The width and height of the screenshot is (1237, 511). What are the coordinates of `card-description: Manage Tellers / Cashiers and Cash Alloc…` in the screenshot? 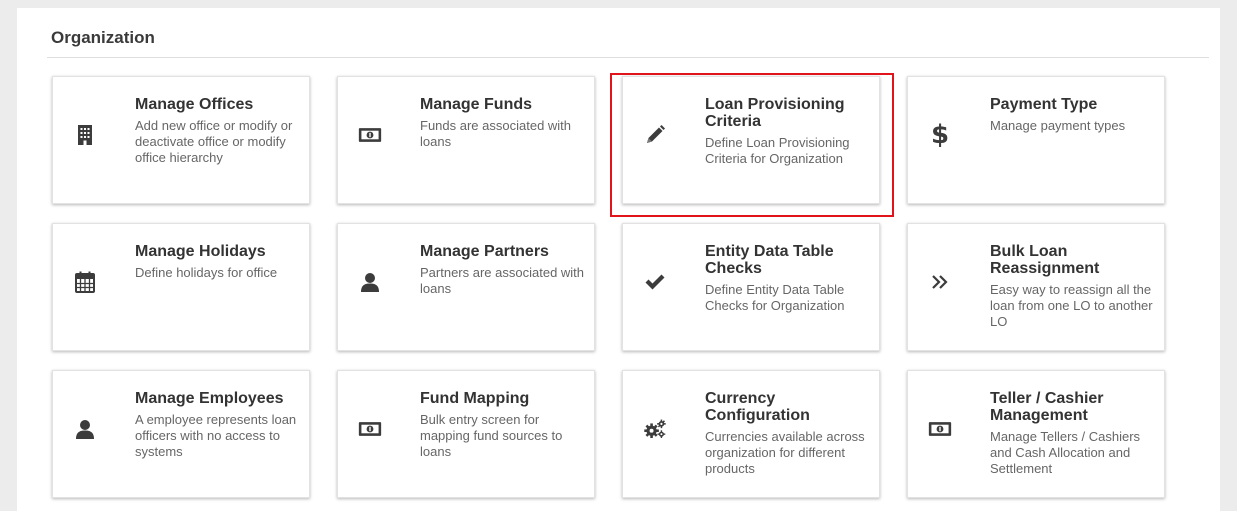 It's located at (1065, 452).